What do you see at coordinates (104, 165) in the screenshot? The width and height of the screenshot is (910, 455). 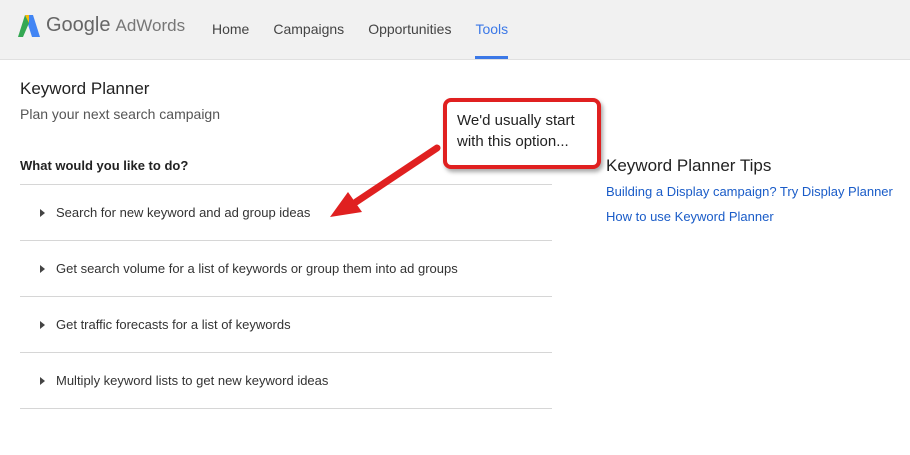 I see `question-heading: What would you like to do?` at bounding box center [104, 165].